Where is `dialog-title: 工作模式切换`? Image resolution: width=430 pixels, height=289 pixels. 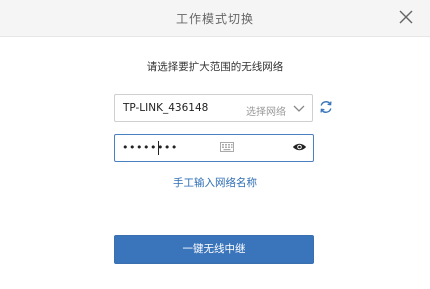 dialog-title: 工作模式切换 is located at coordinates (214, 19).